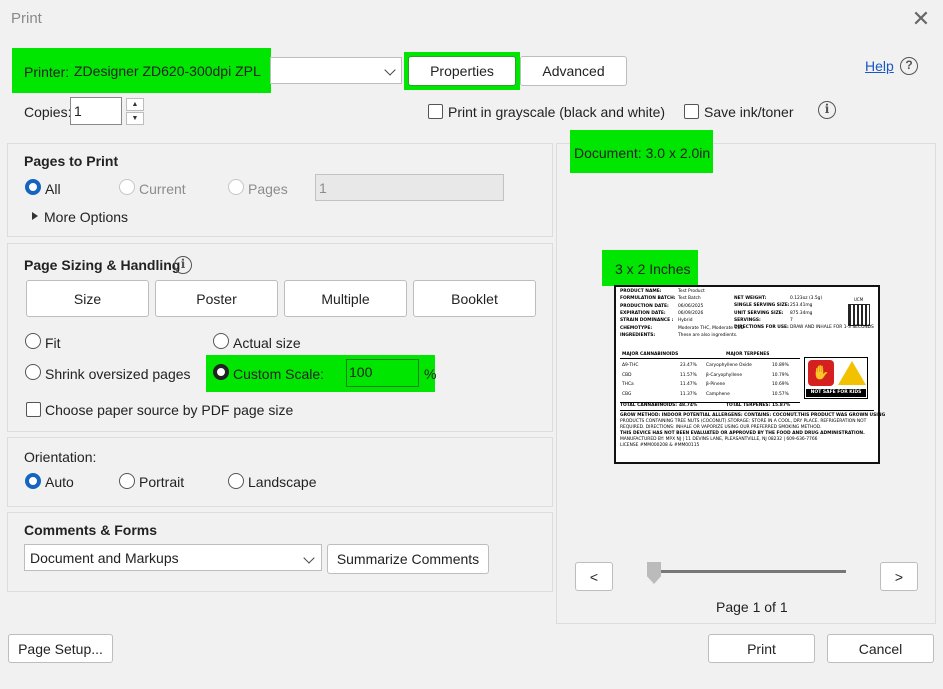 This screenshot has height=689, width=943. Describe the element at coordinates (688, 405) in the screenshot. I see `total-cannabinoids-value: 48.74%` at that location.